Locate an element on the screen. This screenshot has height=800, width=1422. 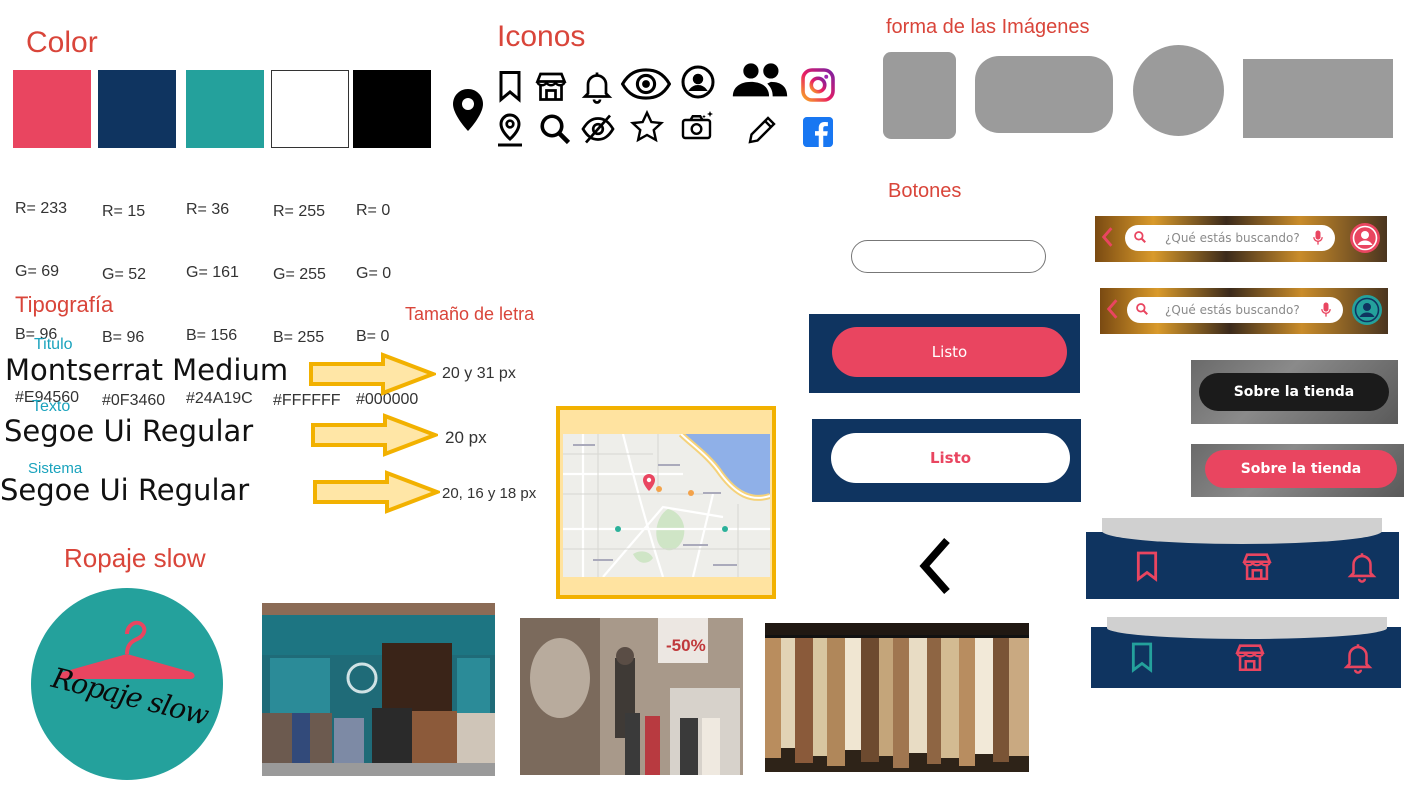
value-hex: #24A19C is located at coordinates (219, 398).